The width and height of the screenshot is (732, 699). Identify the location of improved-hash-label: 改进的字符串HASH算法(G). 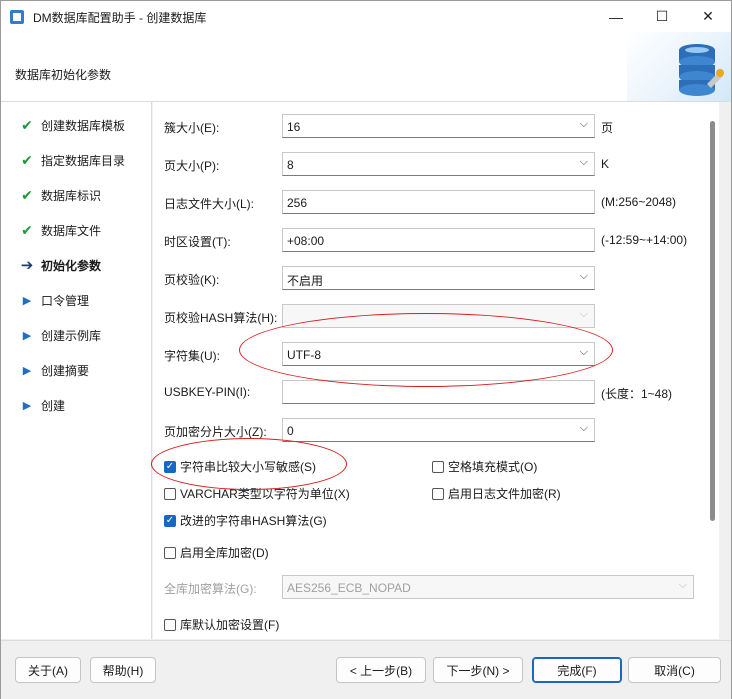
(253, 521).